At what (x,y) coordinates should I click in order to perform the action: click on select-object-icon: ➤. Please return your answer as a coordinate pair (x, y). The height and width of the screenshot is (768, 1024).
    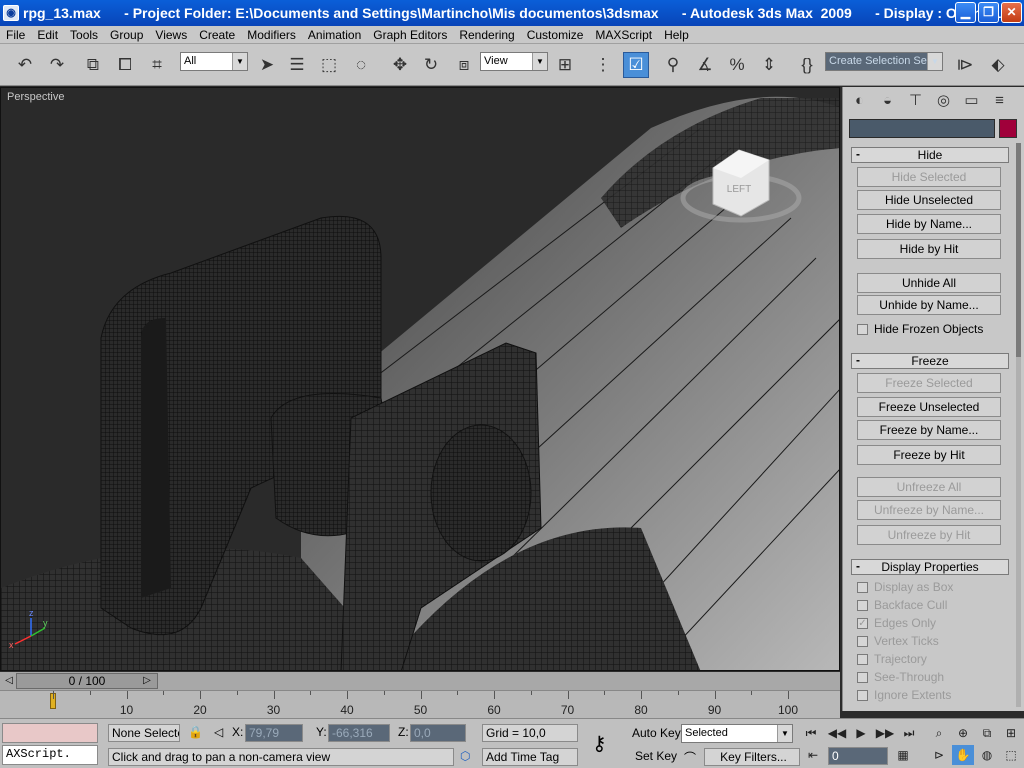
    Looking at the image, I should click on (267, 65).